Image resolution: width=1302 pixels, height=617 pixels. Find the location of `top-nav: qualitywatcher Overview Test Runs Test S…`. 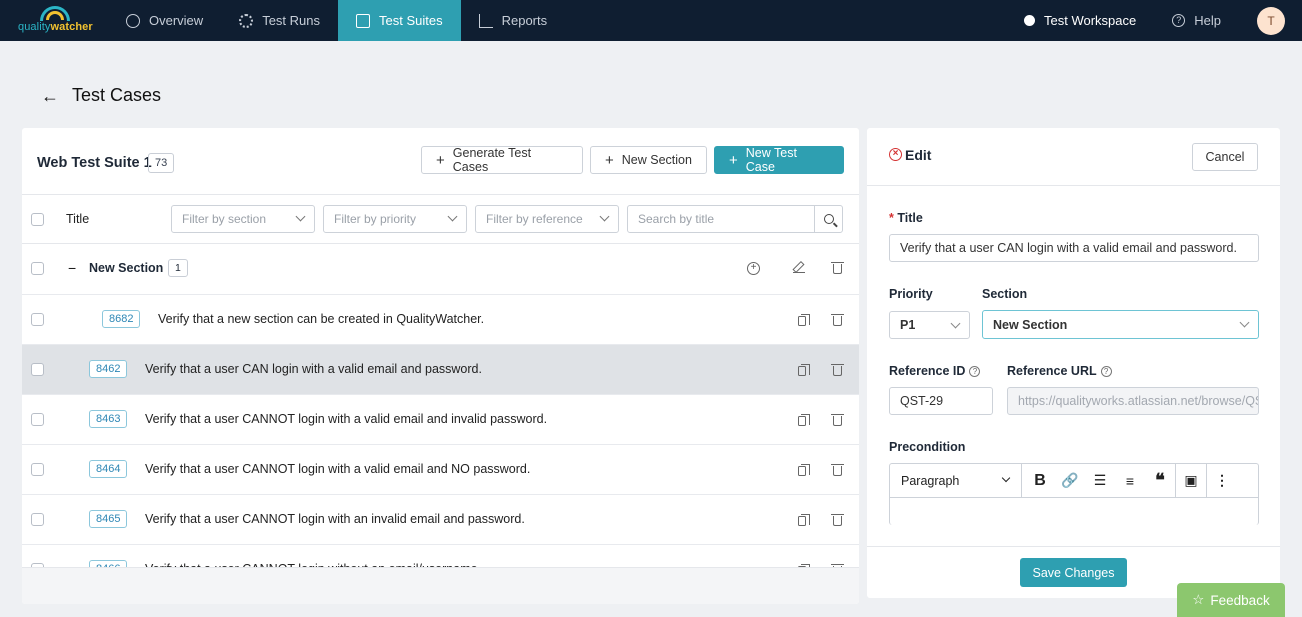

top-nav: qualitywatcher Overview Test Runs Test S… is located at coordinates (651, 20).